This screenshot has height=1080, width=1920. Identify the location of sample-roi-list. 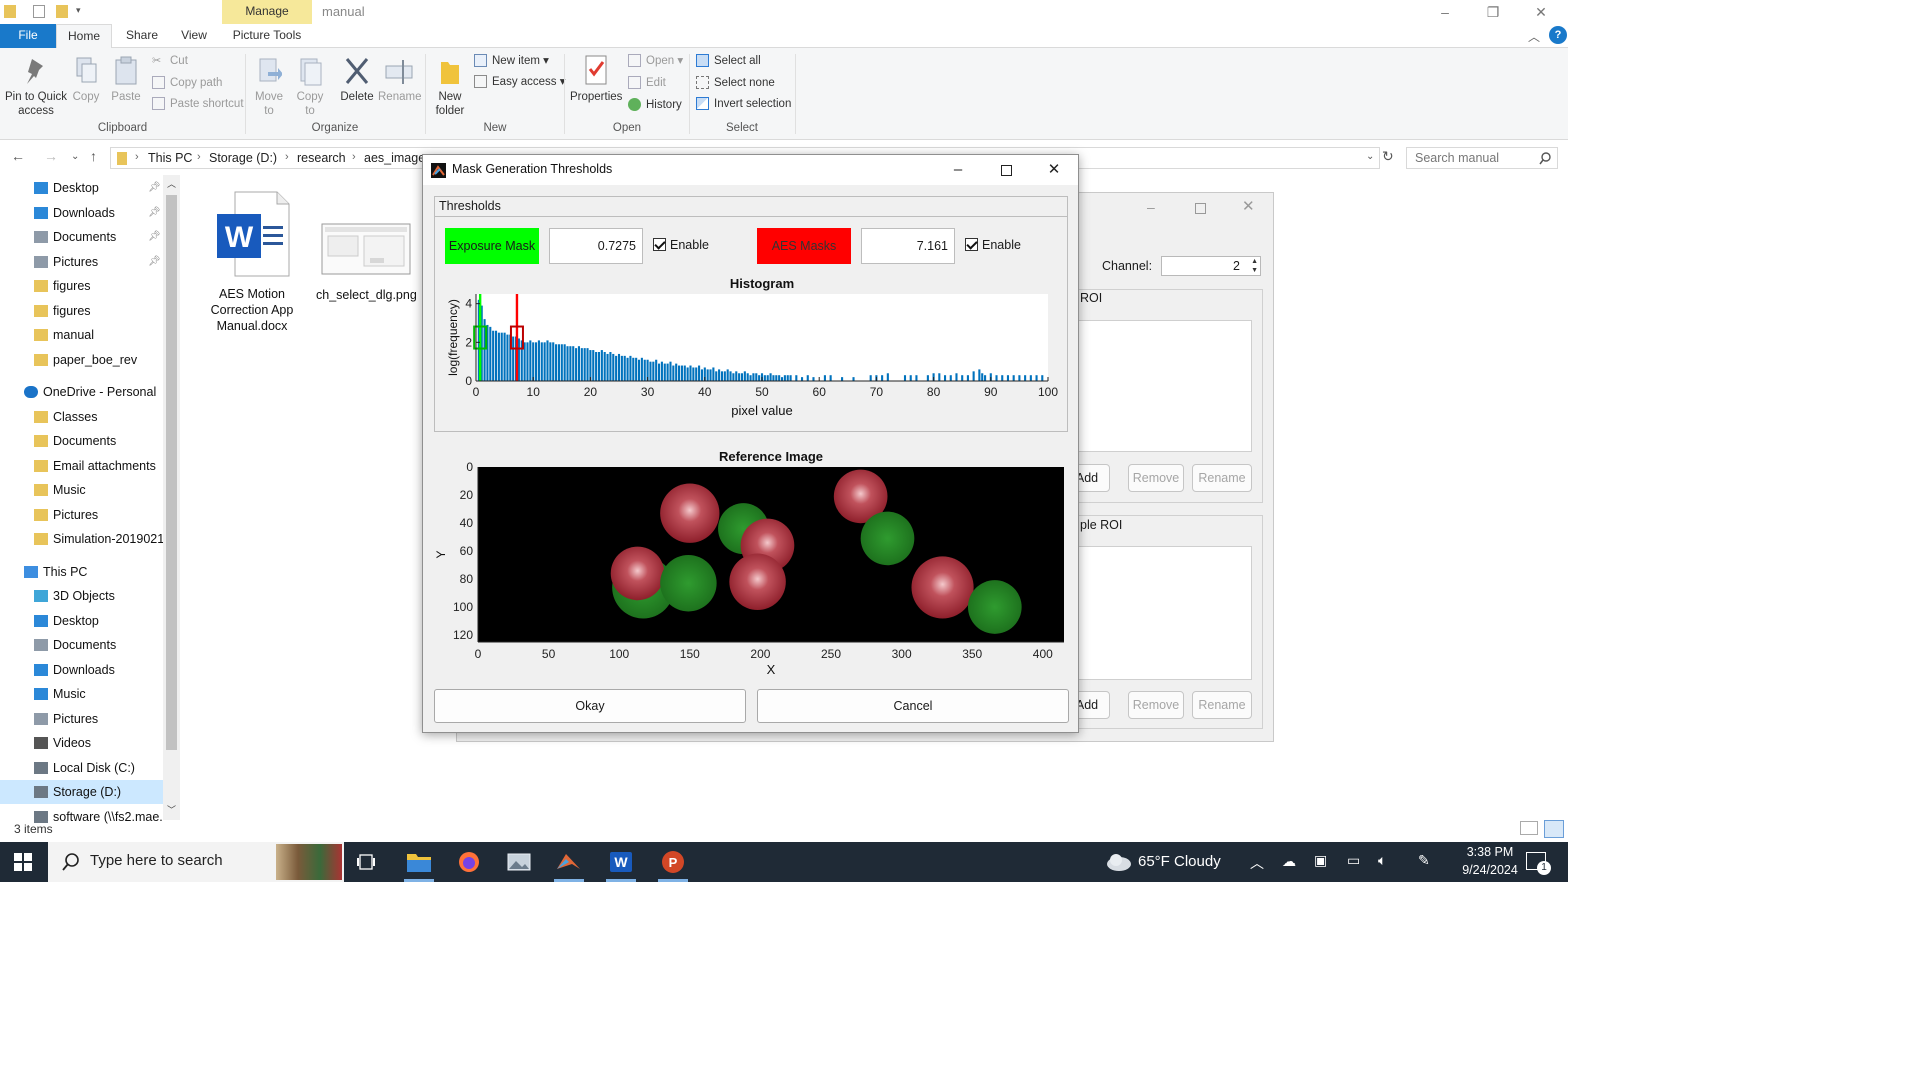
(1163, 613).